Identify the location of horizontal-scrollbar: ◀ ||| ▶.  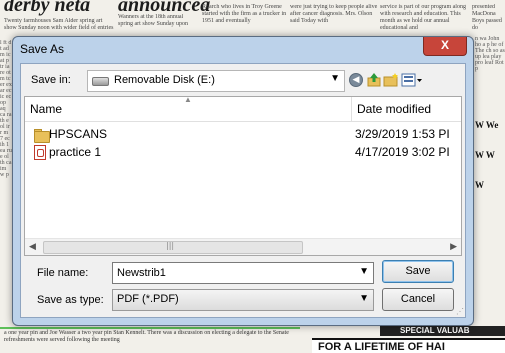
(243, 246).